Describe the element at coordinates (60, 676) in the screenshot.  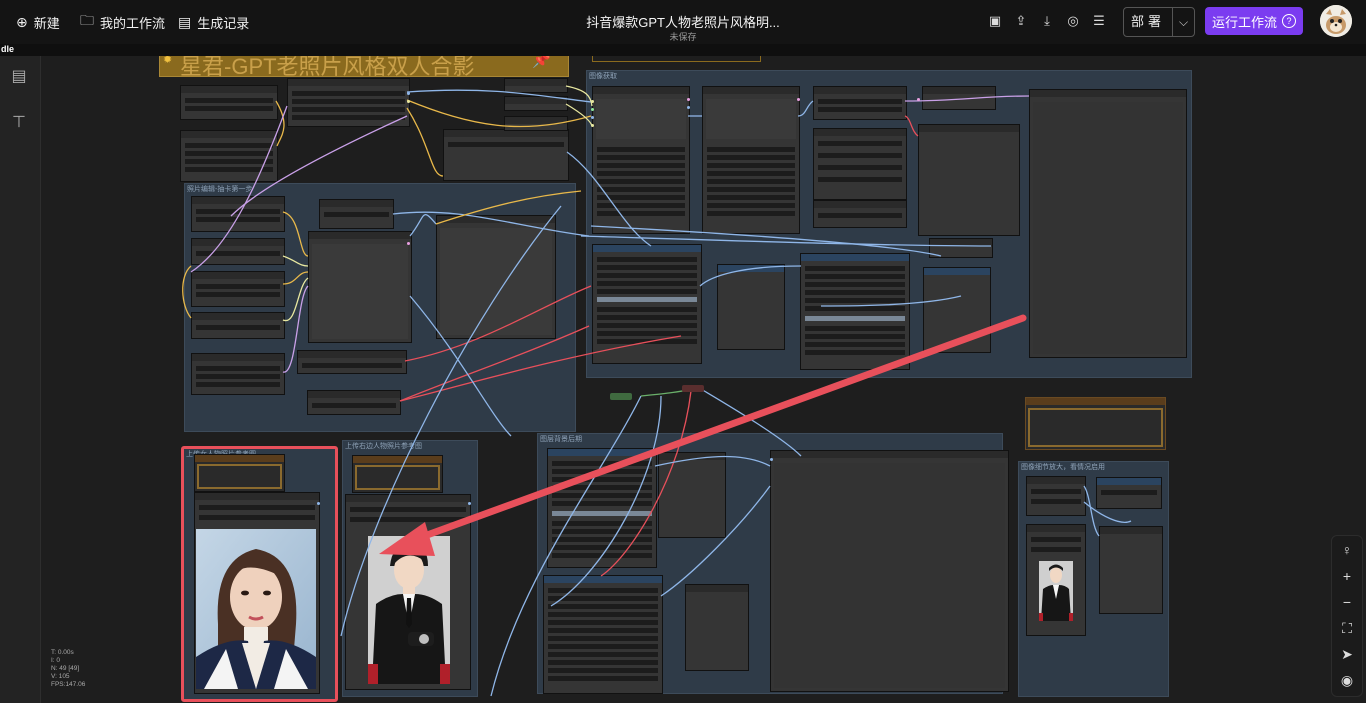
I see `stat-v: V: 105` at that location.